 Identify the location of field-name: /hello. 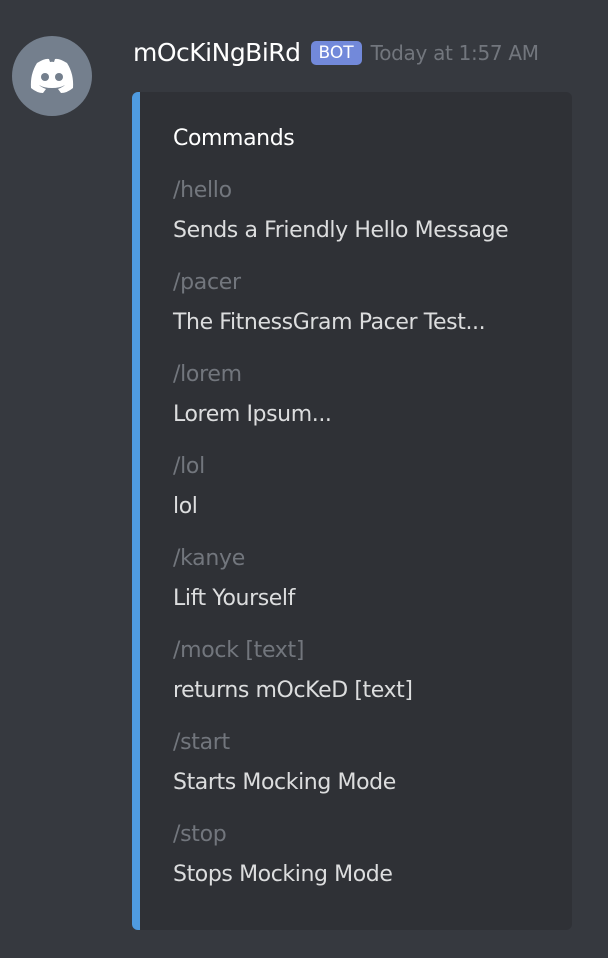
(202, 190).